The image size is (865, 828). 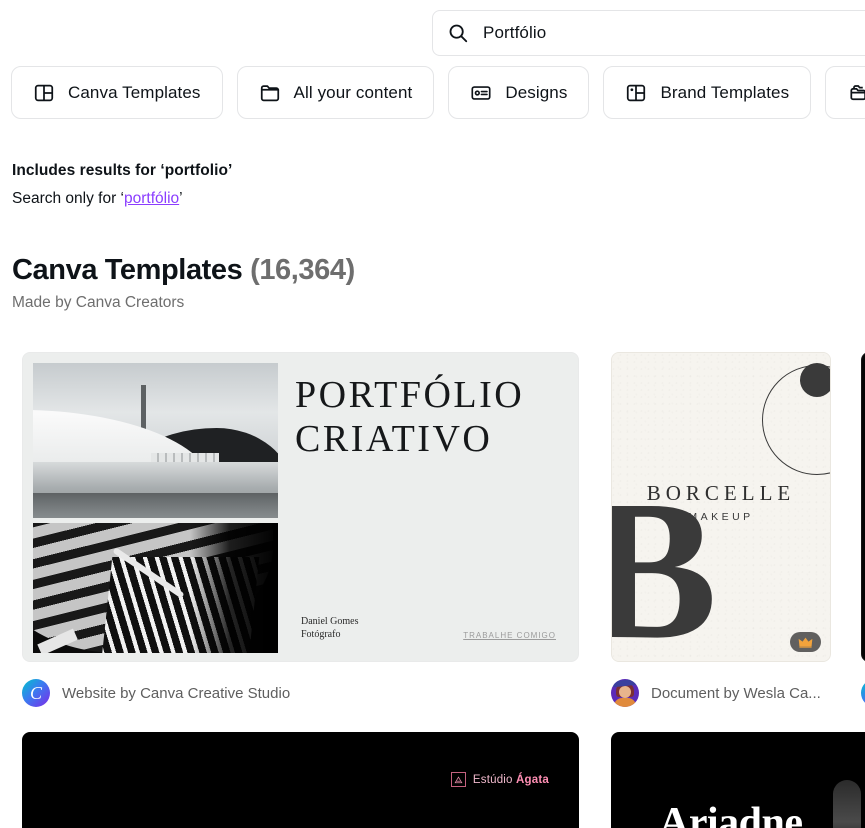 What do you see at coordinates (664, 566) in the screenshot?
I see `monogram-letter: B` at bounding box center [664, 566].